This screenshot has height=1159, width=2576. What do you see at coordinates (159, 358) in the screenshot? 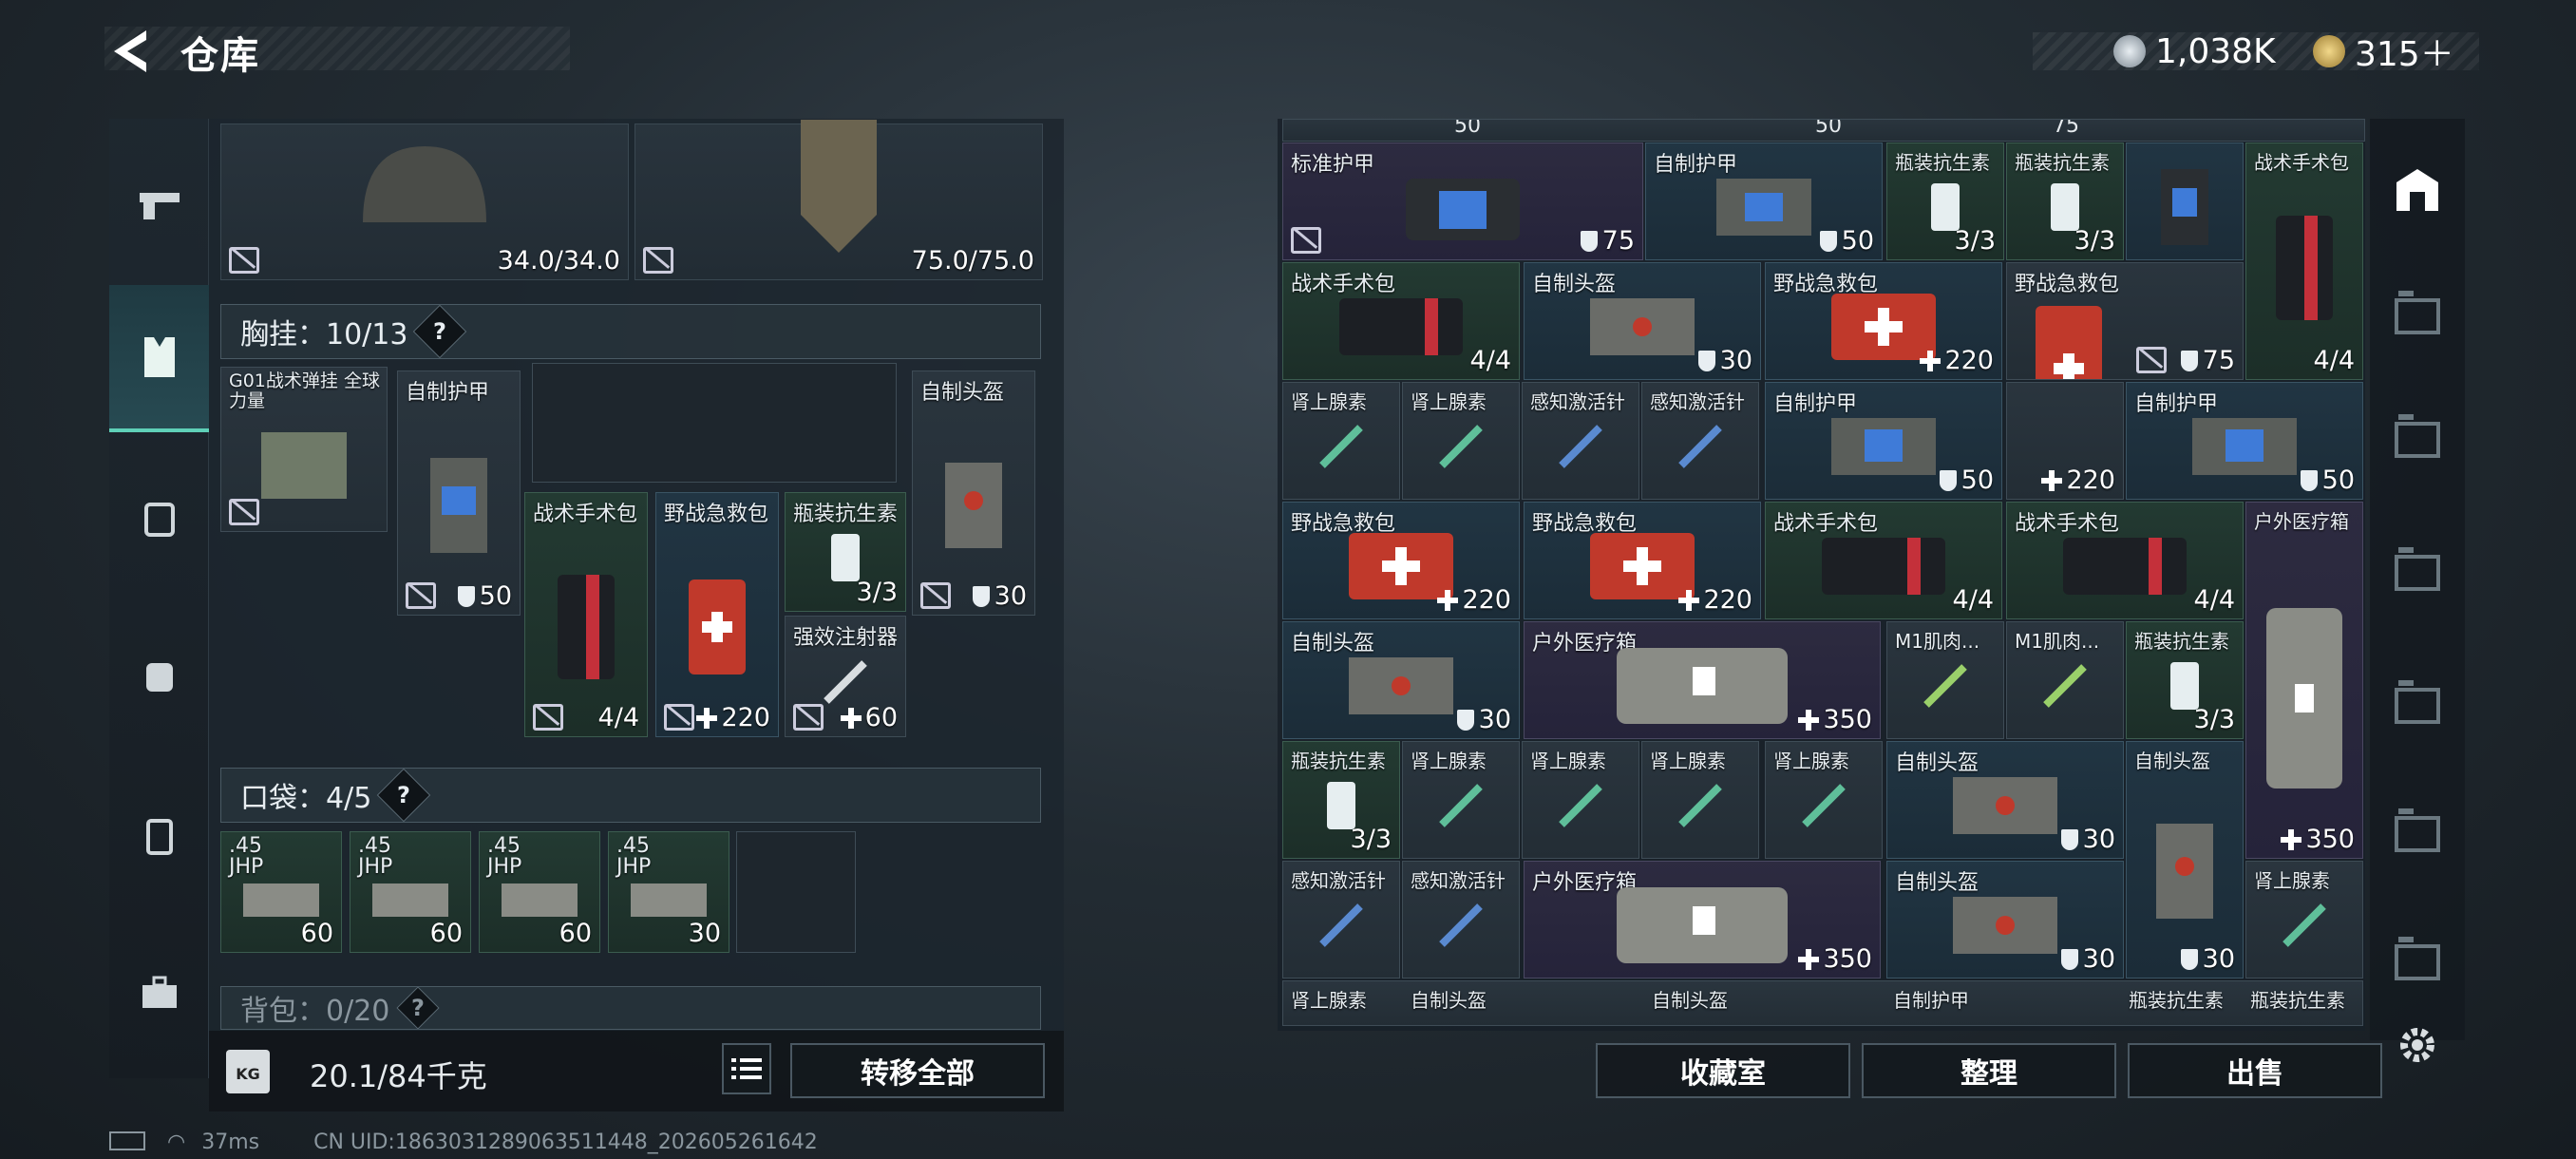
I see `nav-rig` at bounding box center [159, 358].